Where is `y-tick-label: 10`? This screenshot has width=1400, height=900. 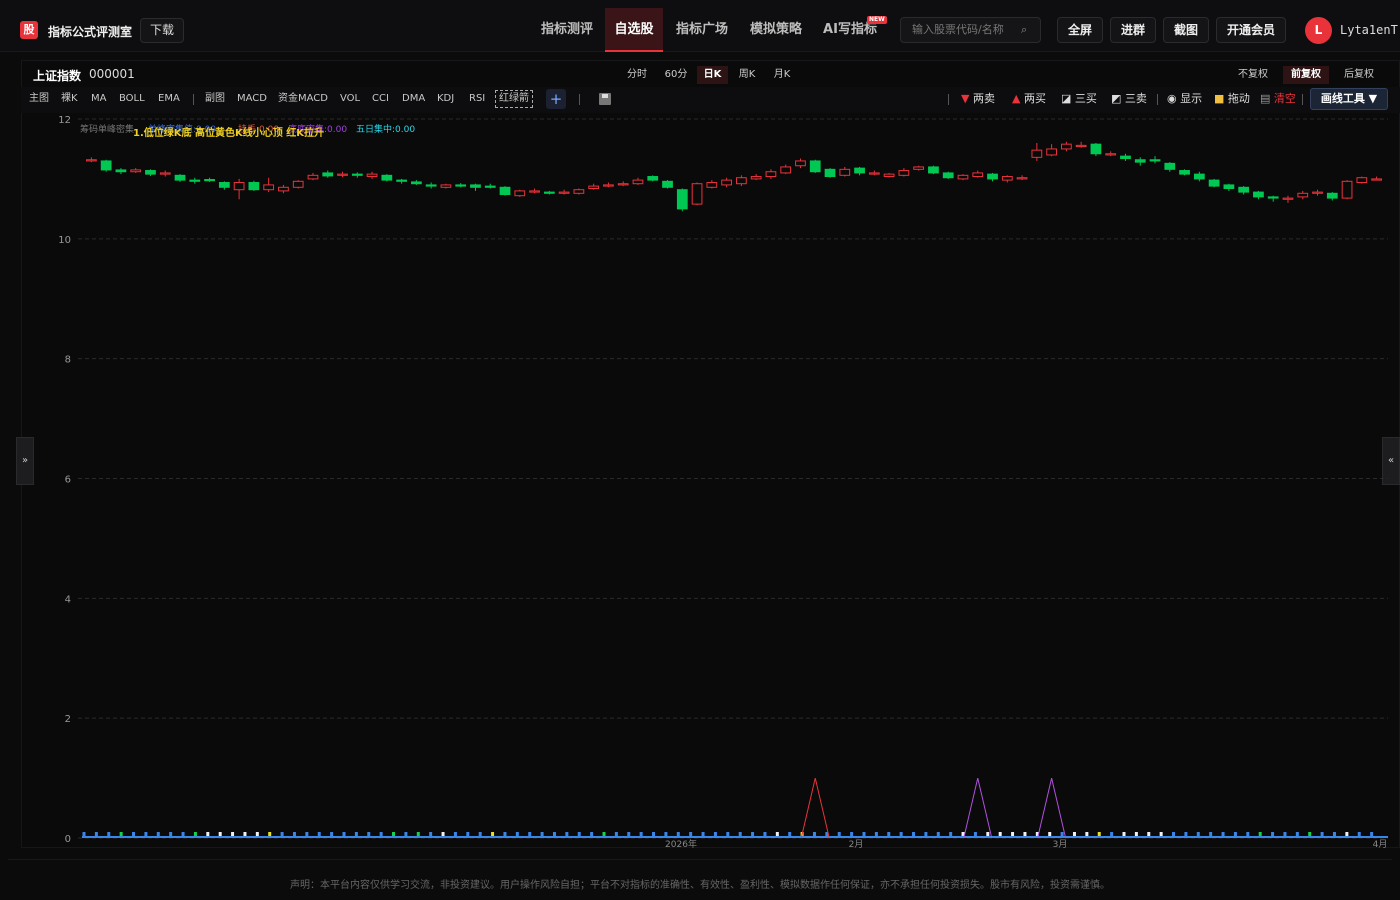
y-tick-label: 10 is located at coordinates (64, 240).